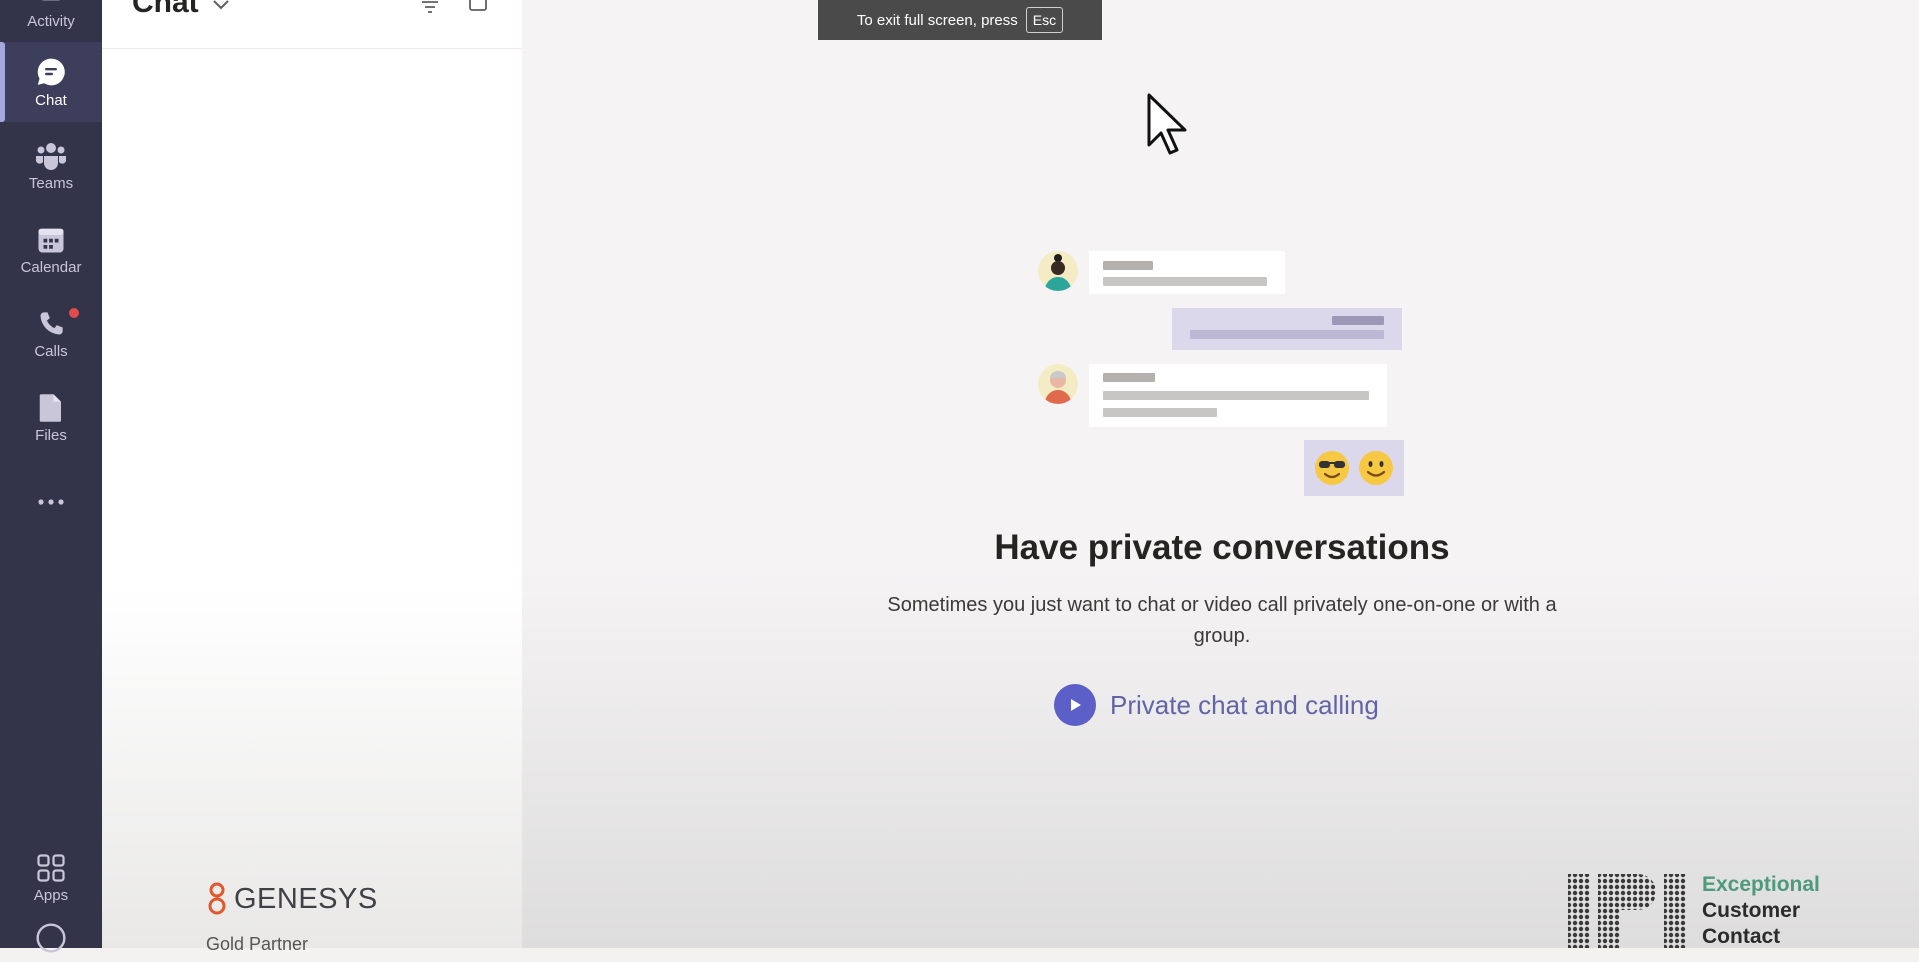 This screenshot has height=962, width=1919. Describe the element at coordinates (1044, 20) in the screenshot. I see `esc-key: Esc` at that location.